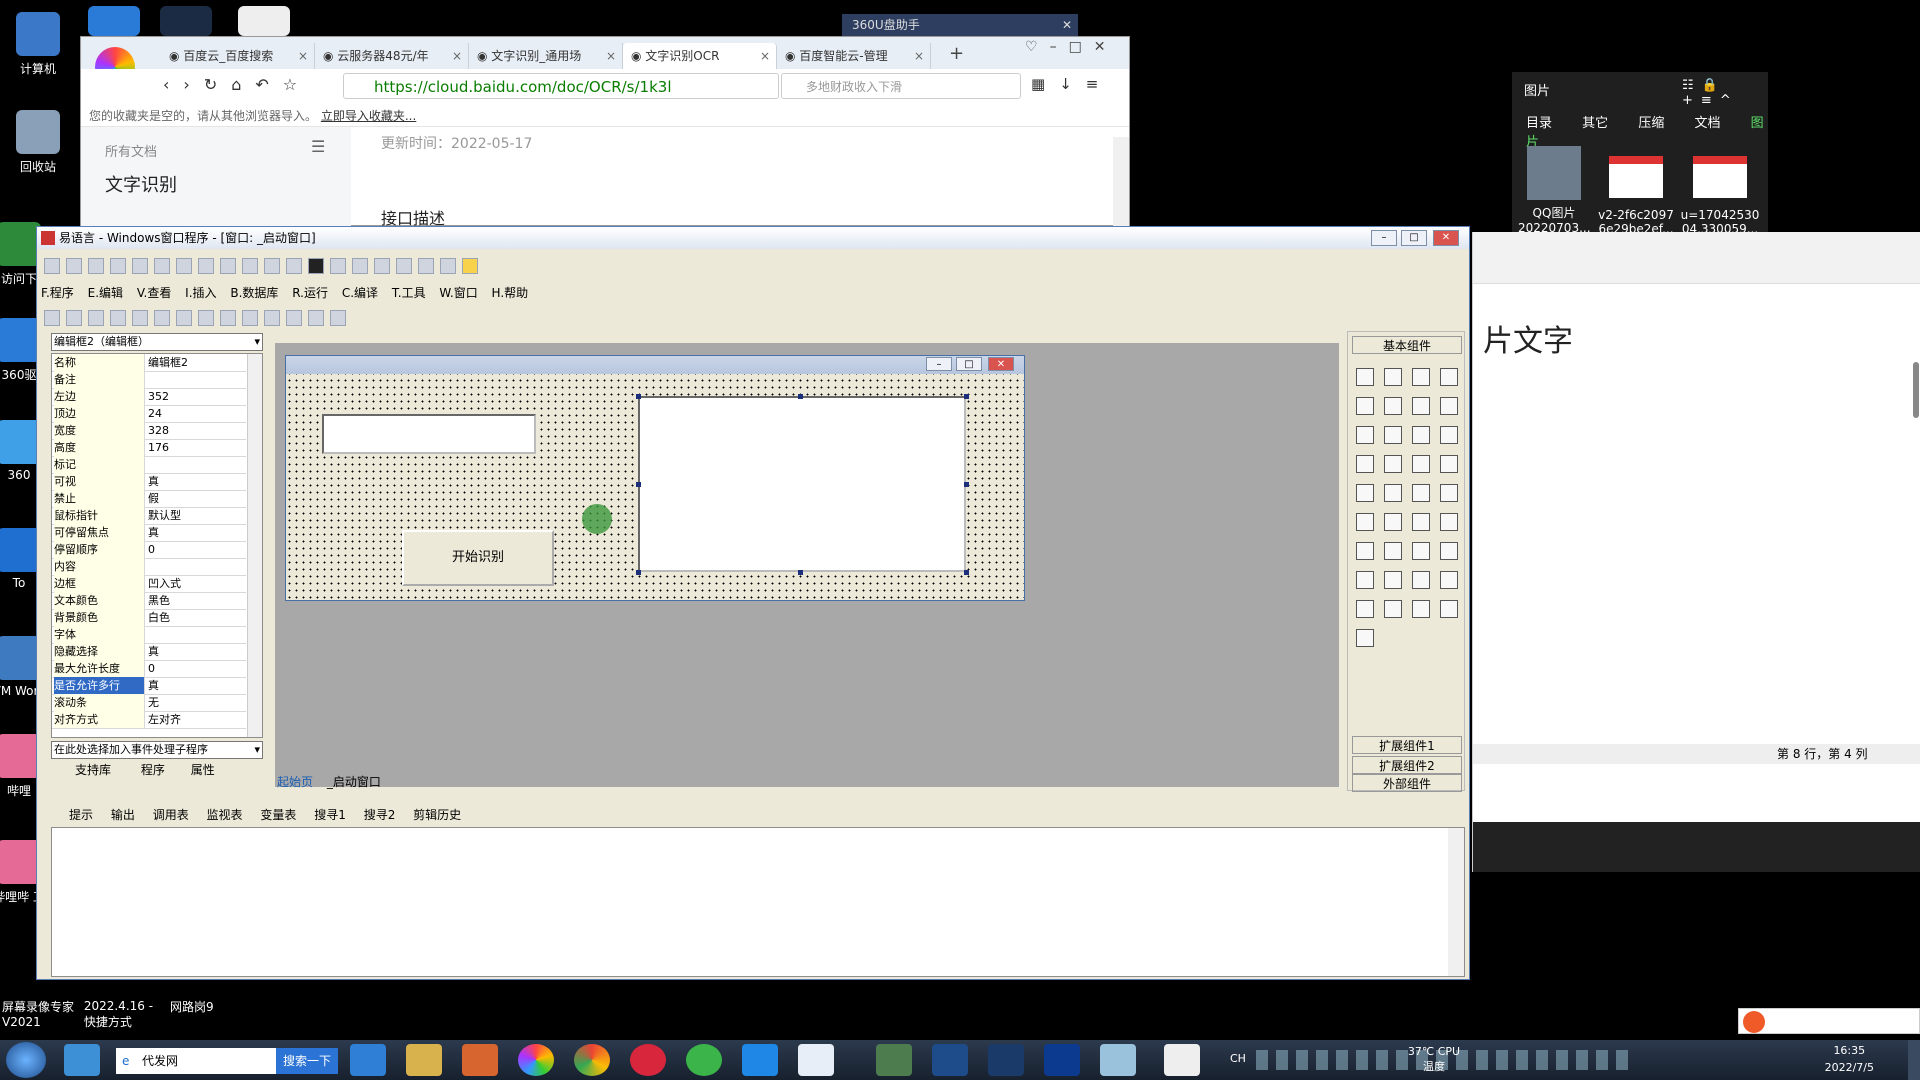 Image resolution: width=1920 pixels, height=1080 pixels. Describe the element at coordinates (243, 84) in the screenshot. I see `home-icon: ⌂` at that location.